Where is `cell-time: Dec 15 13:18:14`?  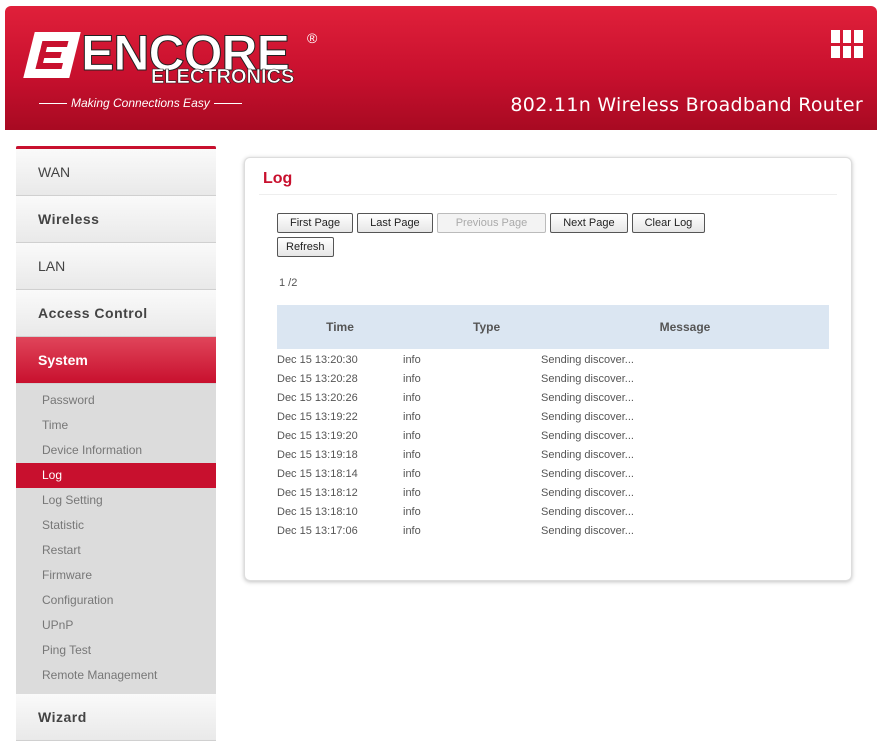 cell-time: Dec 15 13:18:14 is located at coordinates (317, 474).